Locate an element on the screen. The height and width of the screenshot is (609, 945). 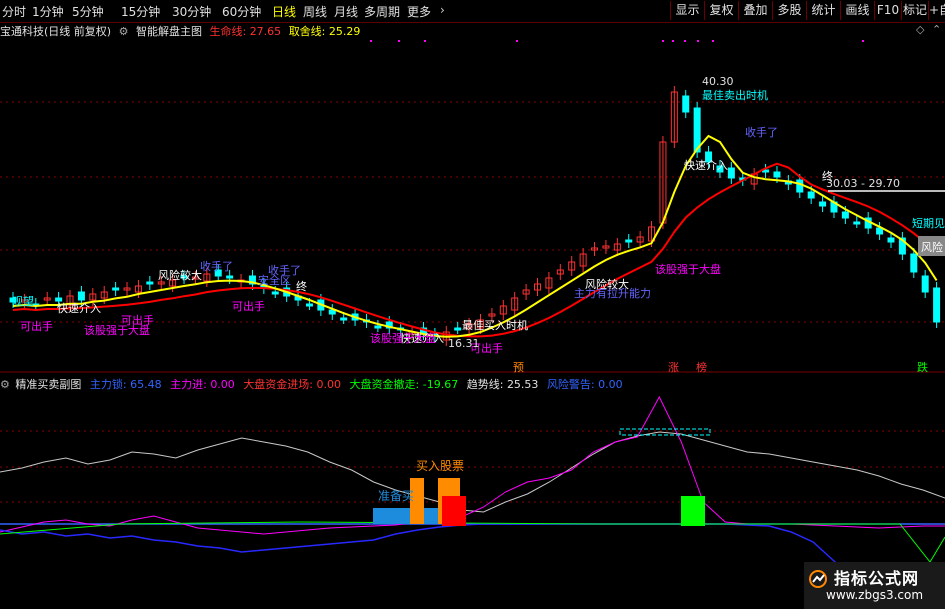
label-ready: 准备买 is located at coordinates (396, 496).